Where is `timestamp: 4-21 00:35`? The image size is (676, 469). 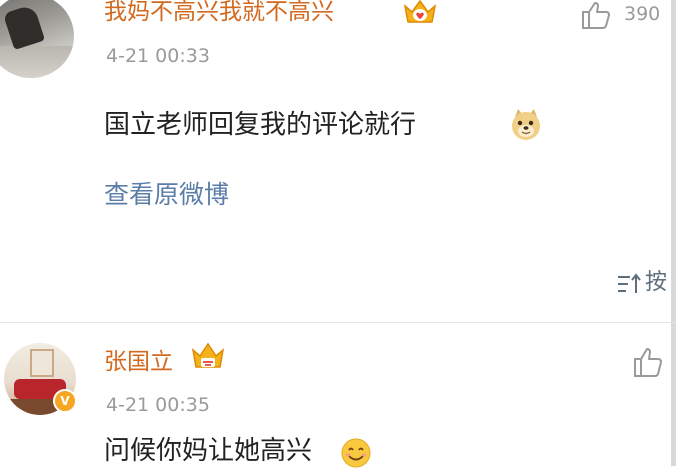
timestamp: 4-21 00:35 is located at coordinates (158, 405).